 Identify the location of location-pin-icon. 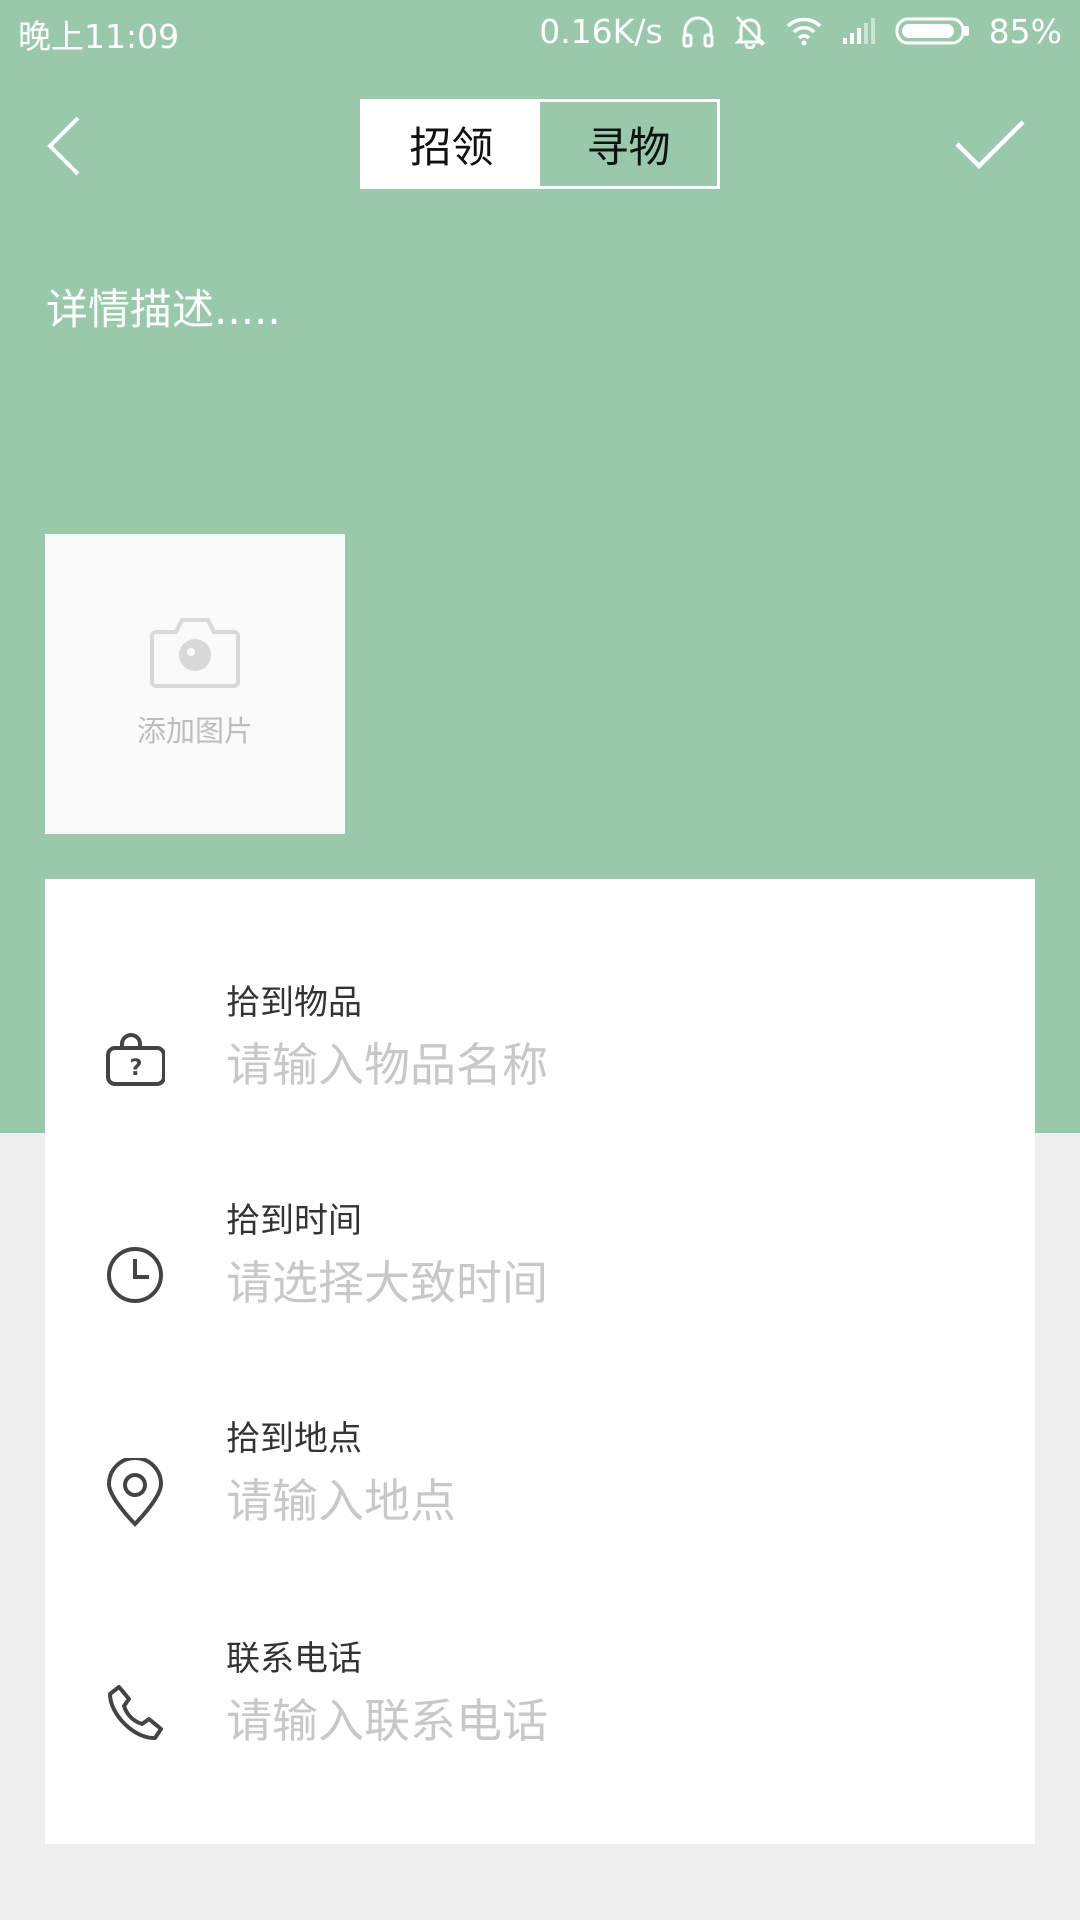
(135, 1492).